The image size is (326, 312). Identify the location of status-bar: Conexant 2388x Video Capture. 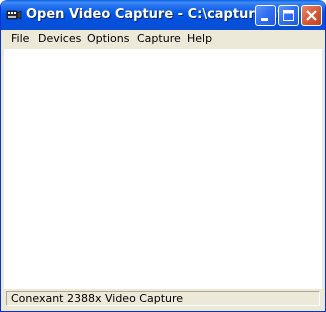
(163, 298).